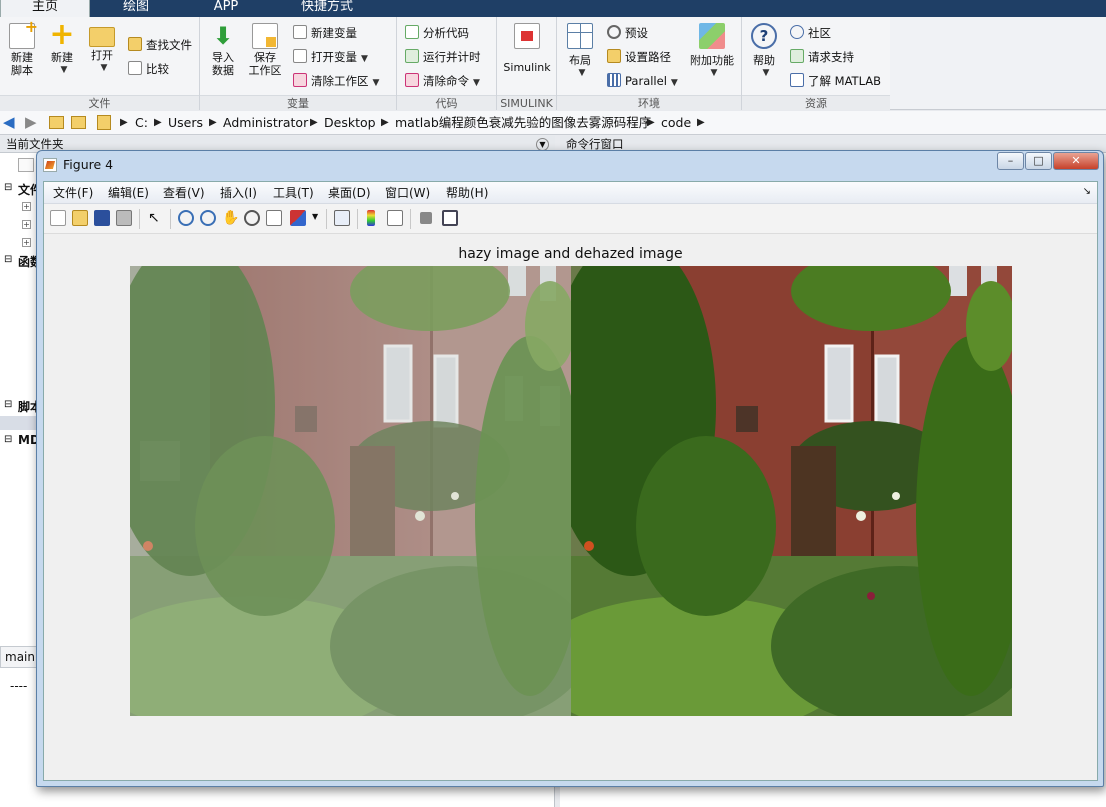 Image resolution: width=1106 pixels, height=807 pixels. Describe the element at coordinates (523, 123) in the screenshot. I see `breadcrumb-project-folder: matlab编程颜色衰减先验的图像去雾源码程序` at that location.